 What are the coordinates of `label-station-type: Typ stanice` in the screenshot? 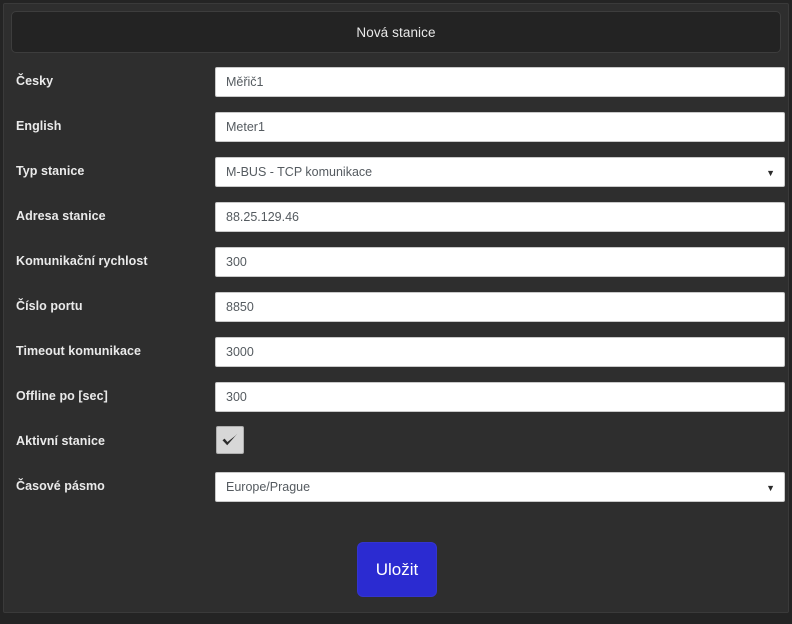 It's located at (50, 171).